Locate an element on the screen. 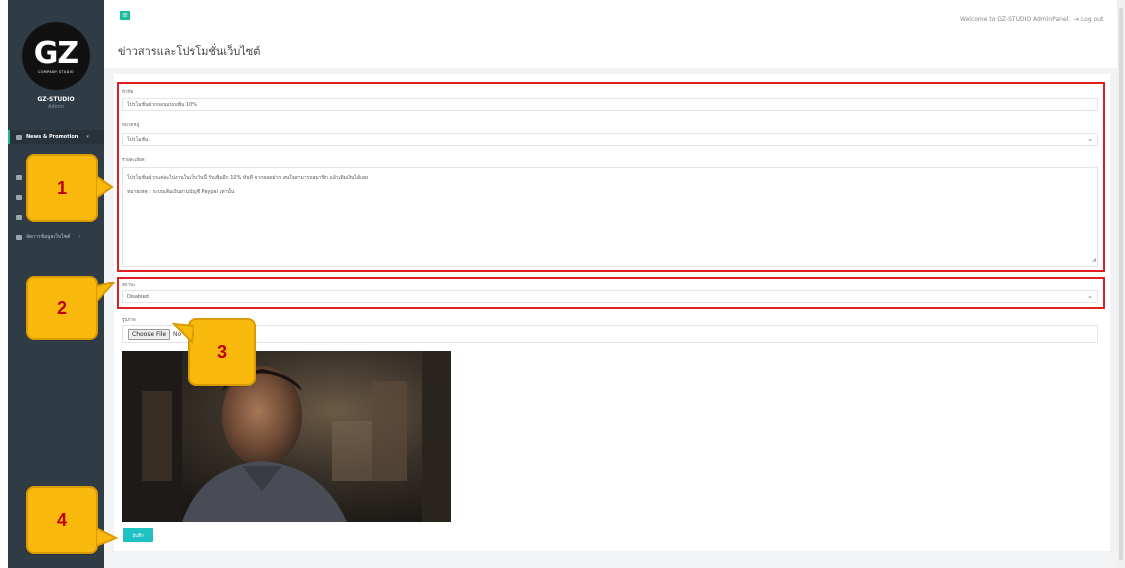 Image resolution: width=1125 pixels, height=568 pixels. detail-label: รายละเอียด is located at coordinates (133, 160).